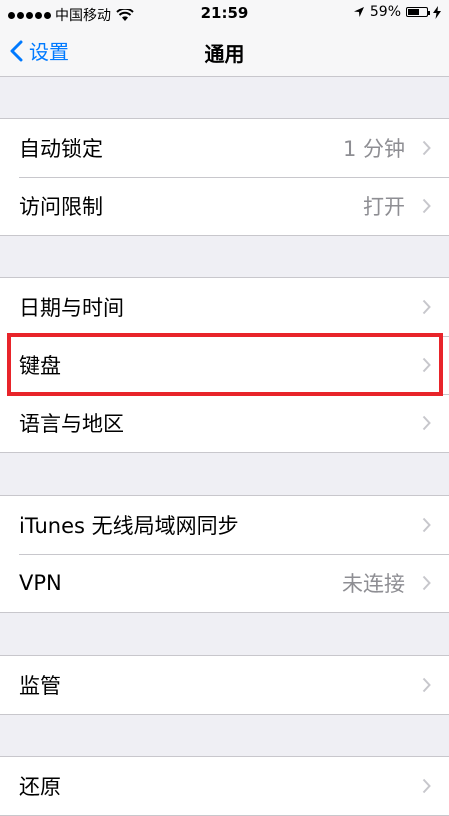 The image size is (449, 816). I want to click on row-label: 自动锁定, so click(61, 149).